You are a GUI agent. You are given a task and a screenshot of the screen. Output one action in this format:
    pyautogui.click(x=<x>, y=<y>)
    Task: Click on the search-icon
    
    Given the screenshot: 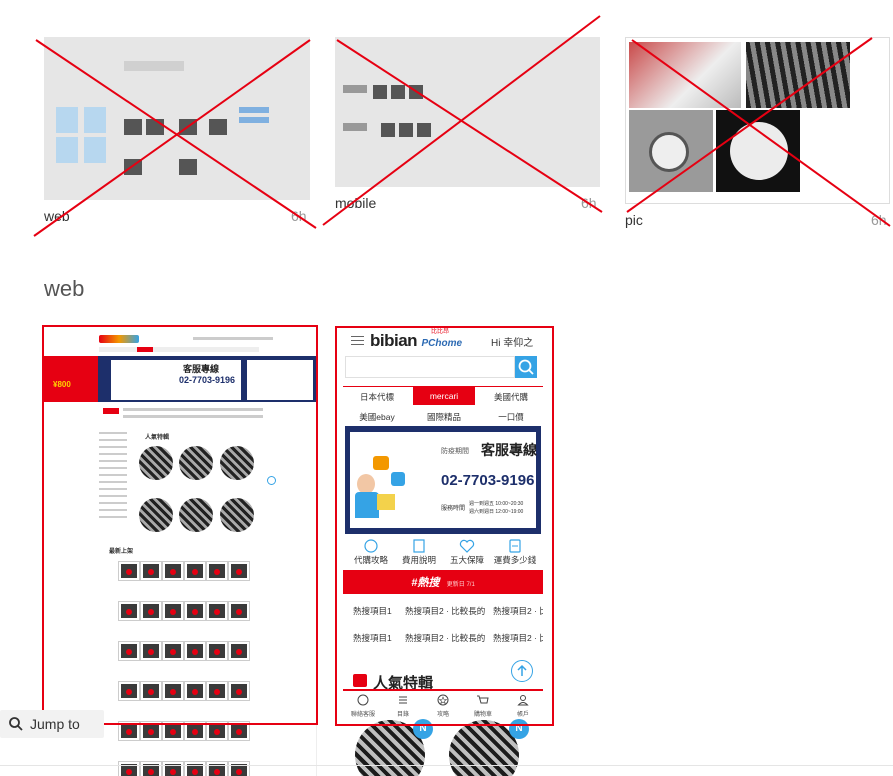 What is the action you would take?
    pyautogui.click(x=16, y=724)
    